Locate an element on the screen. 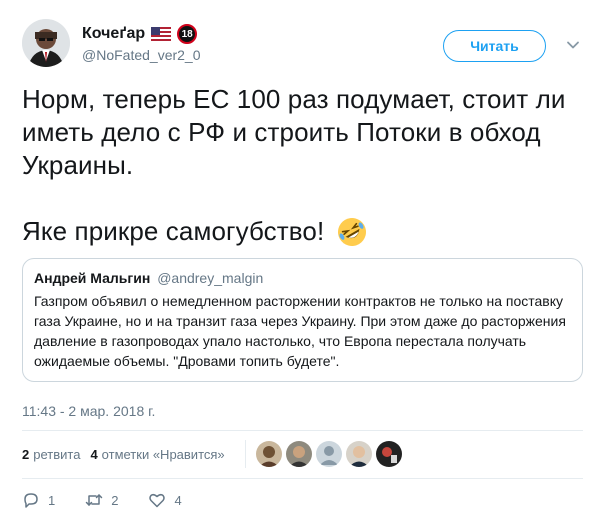  quoted-tweet-author-name: Андрей Мальгин is located at coordinates (92, 278).